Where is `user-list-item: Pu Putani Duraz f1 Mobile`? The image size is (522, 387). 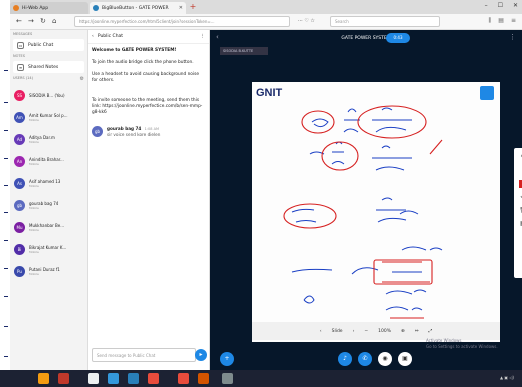
user-list-item: Pu Putani Duraz f1 Mobile is located at coordinates (48, 271).